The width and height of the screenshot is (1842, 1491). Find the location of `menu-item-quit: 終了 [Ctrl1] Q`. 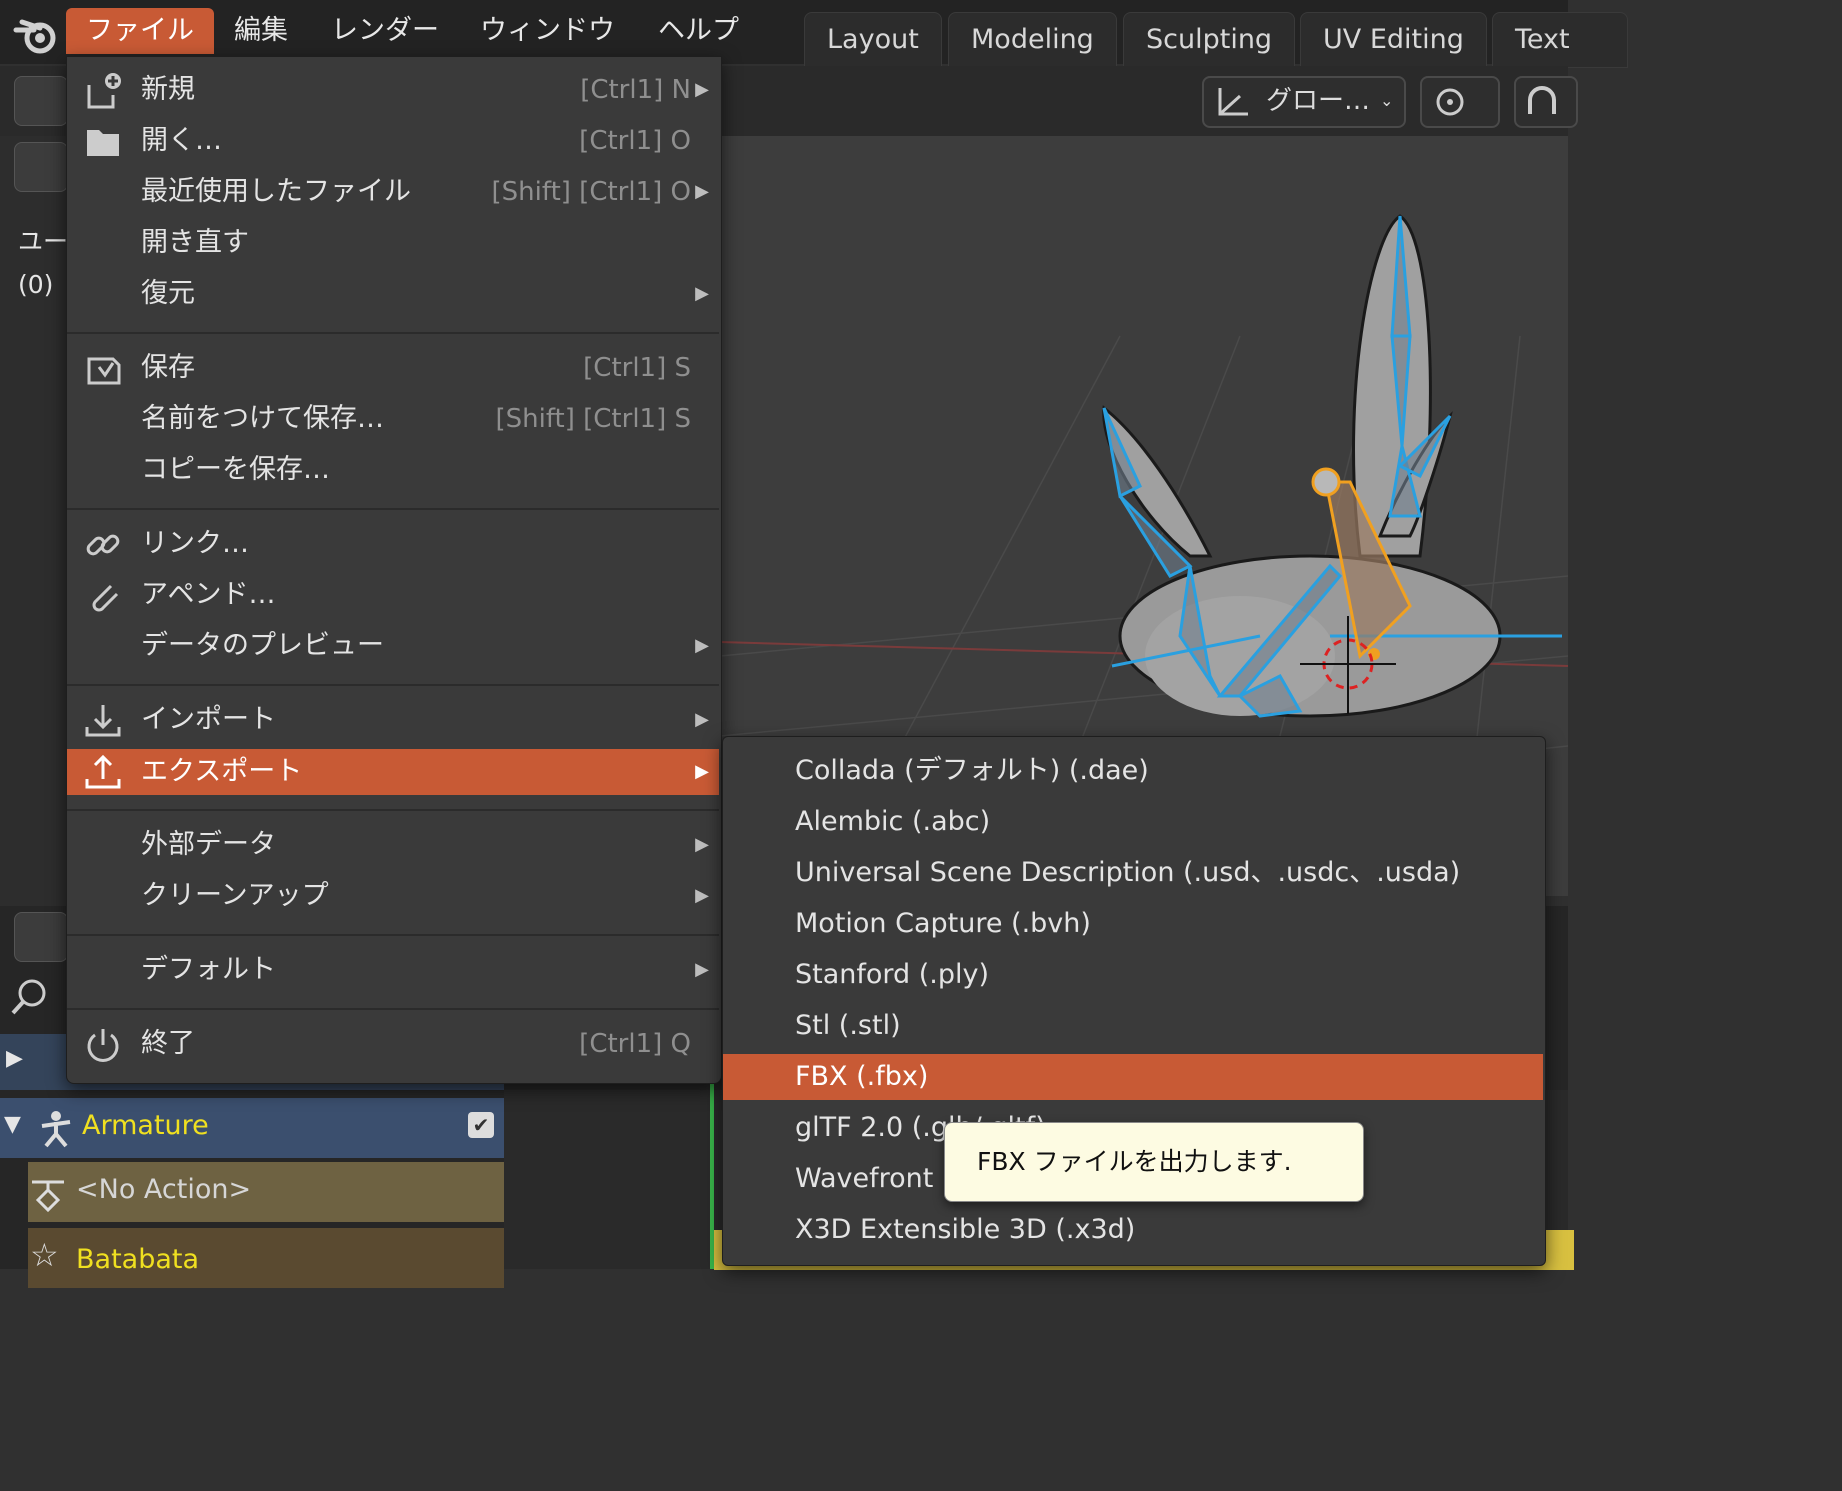

menu-item-quit: 終了 [Ctrl1] Q is located at coordinates (393, 1044).